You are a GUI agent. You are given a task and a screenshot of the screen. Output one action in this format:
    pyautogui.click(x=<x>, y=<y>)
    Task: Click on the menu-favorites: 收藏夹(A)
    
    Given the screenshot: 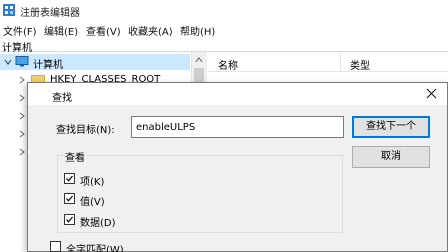 What is the action you would take?
    pyautogui.click(x=150, y=30)
    